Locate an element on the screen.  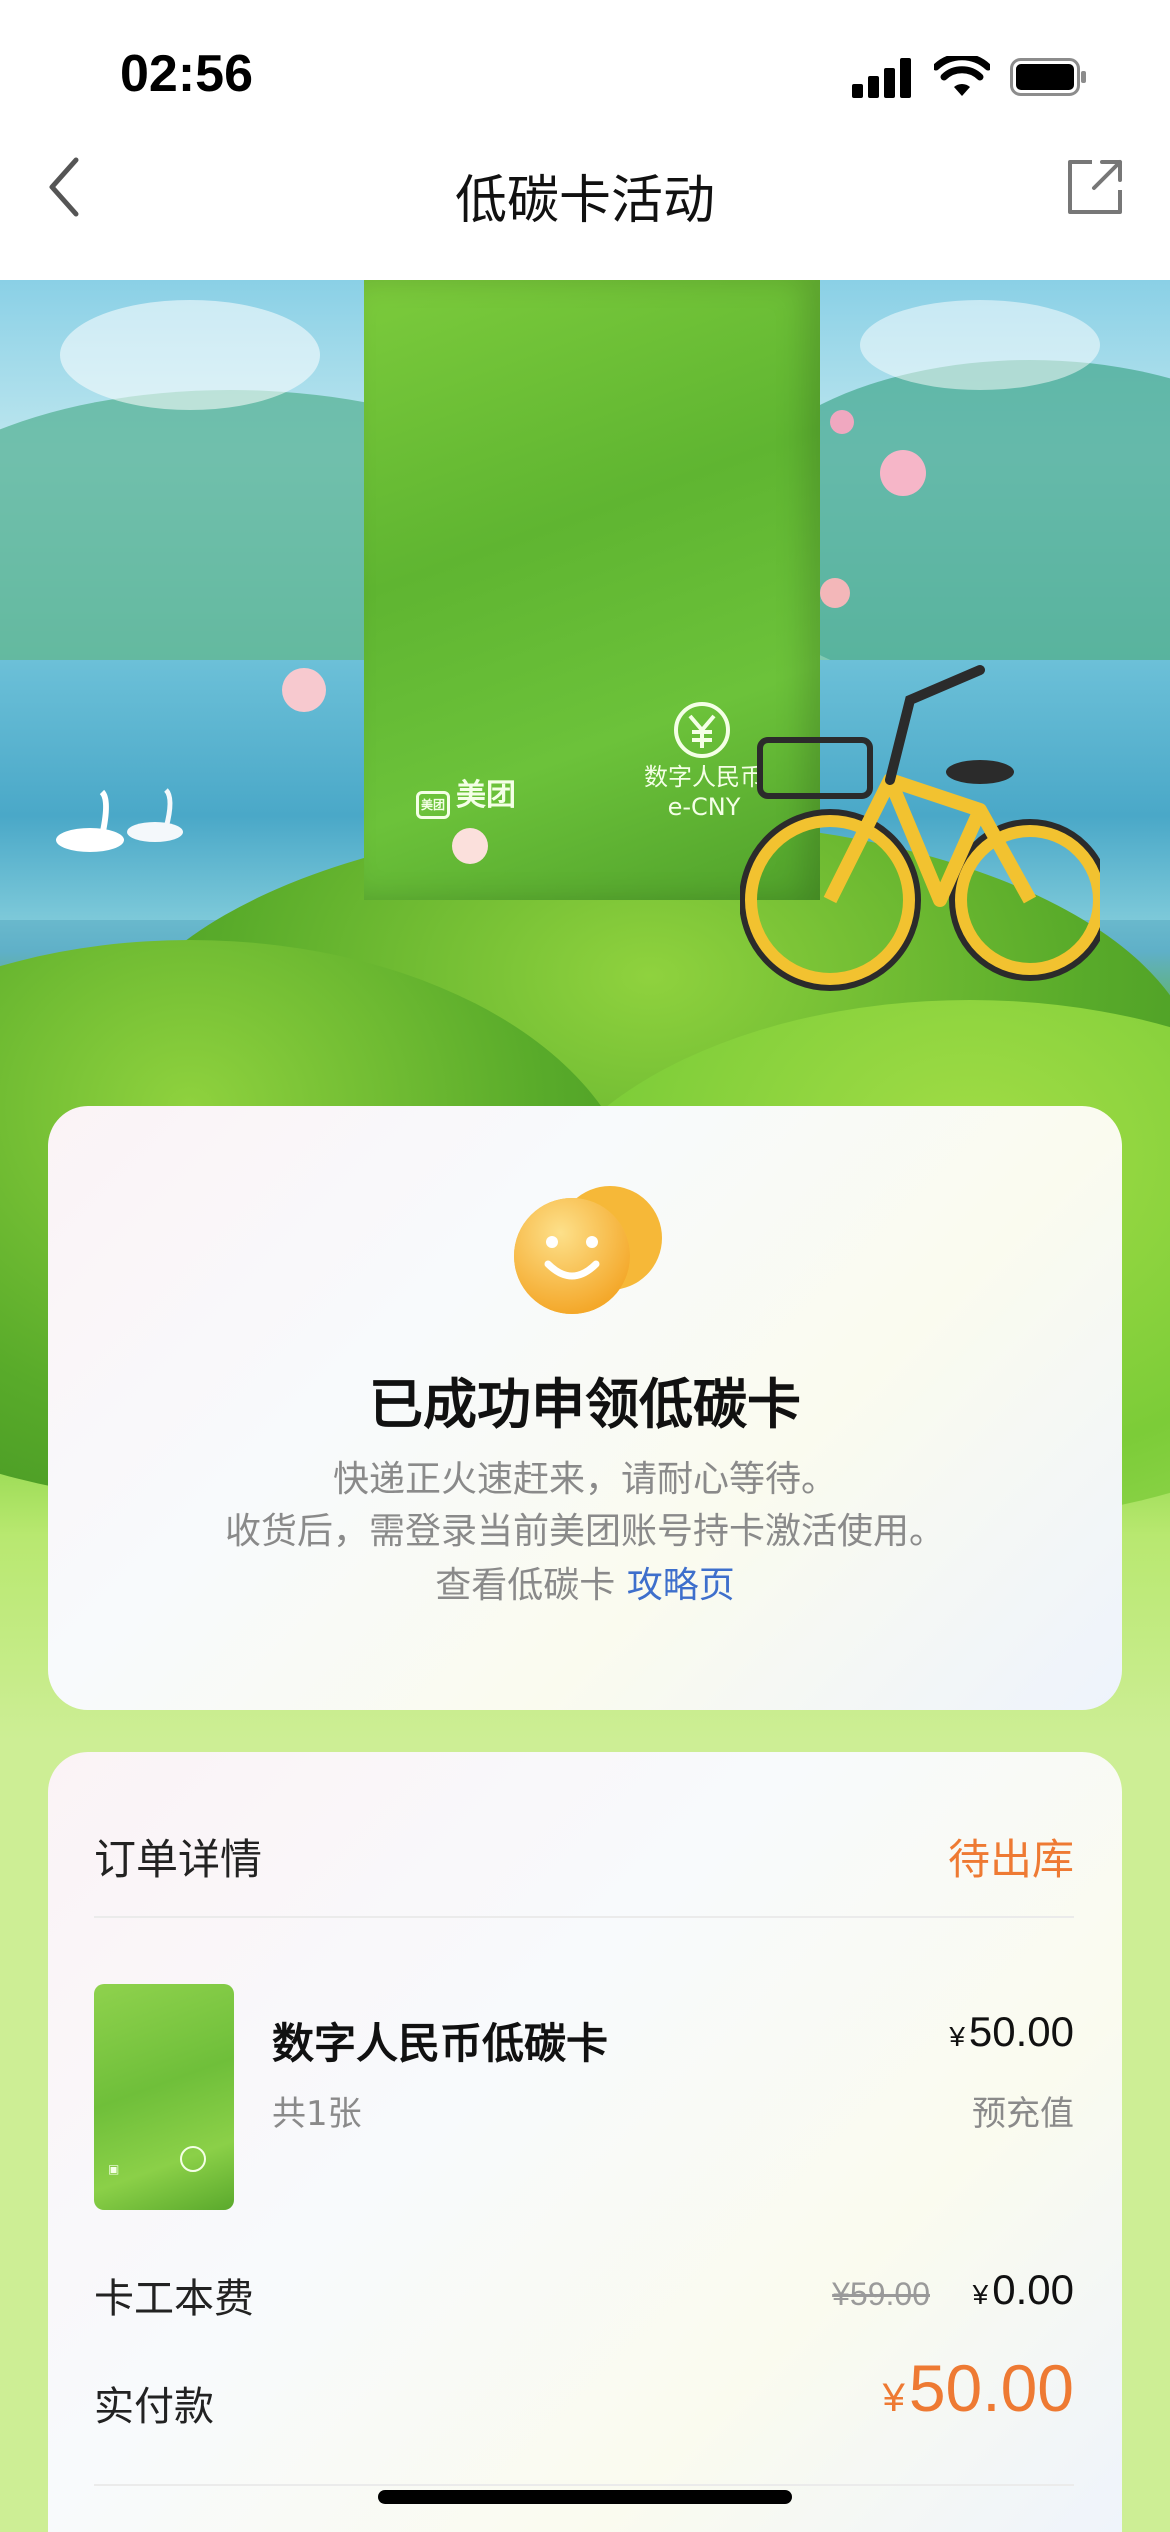
meituan-logo: 美团 美团 is located at coordinates (466, 794).